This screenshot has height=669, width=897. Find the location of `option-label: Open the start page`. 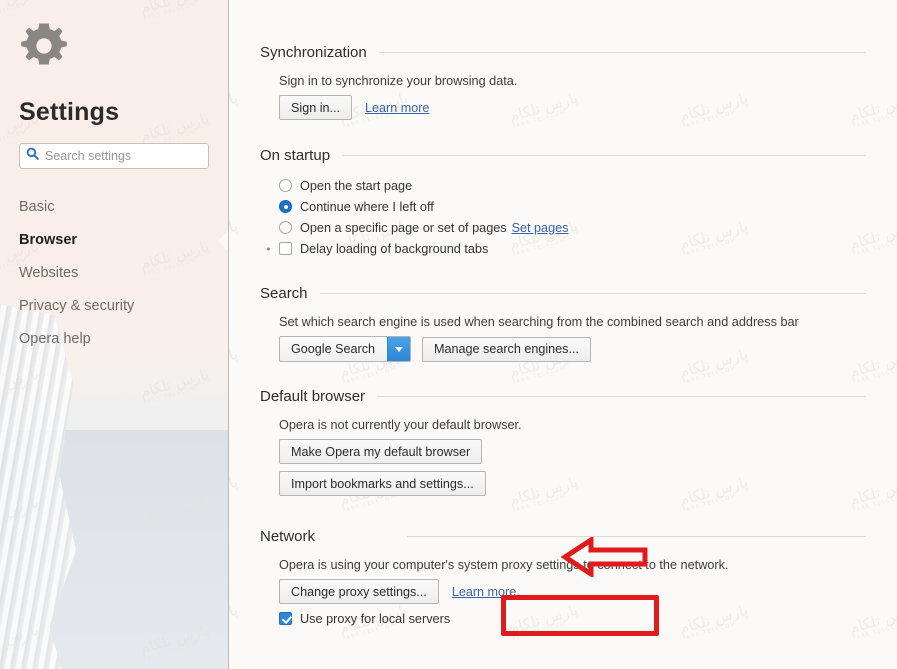

option-label: Open the start page is located at coordinates (356, 185).